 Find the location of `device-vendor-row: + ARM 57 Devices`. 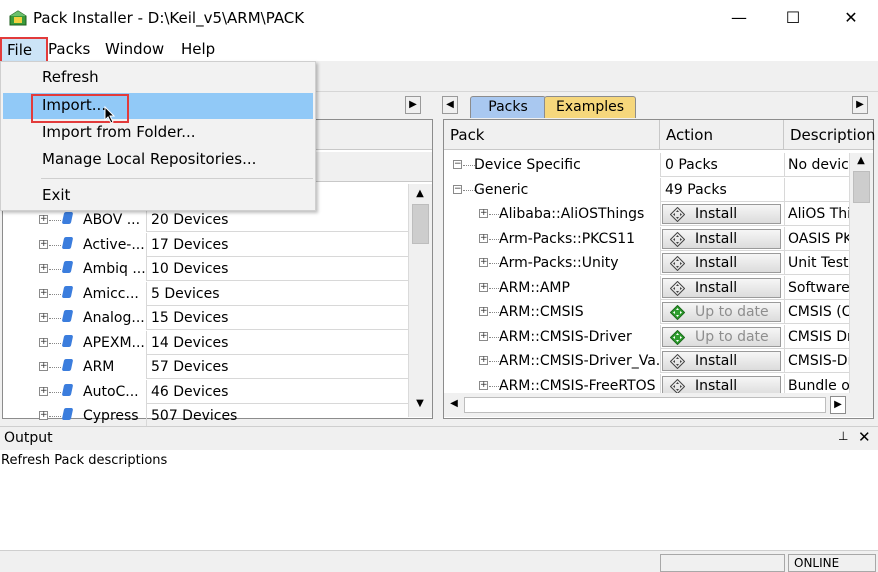

device-vendor-row: + ARM 57 Devices is located at coordinates (205, 367).